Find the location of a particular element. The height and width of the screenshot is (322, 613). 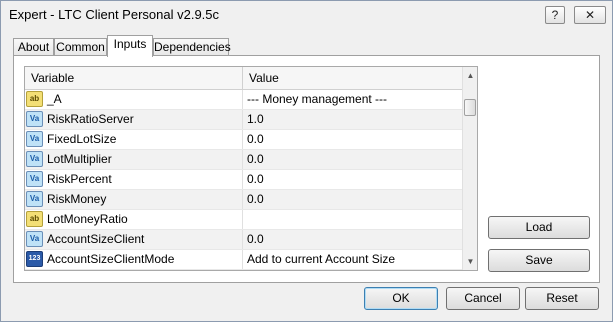

table-row: Va RiskPercent 0.0 is located at coordinates (243, 180).